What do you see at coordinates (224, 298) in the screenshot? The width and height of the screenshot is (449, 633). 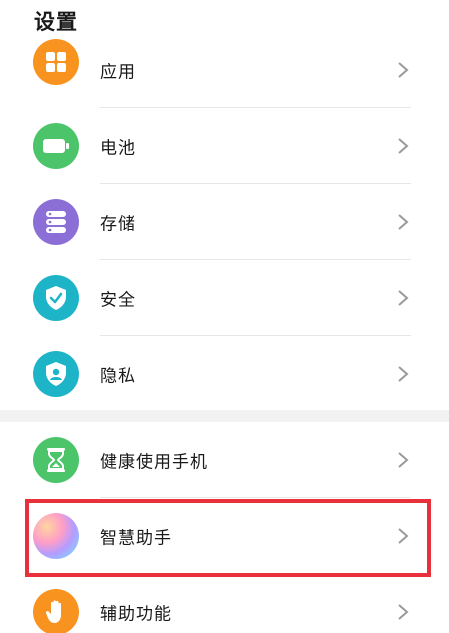 I see `settings-item-security: 安全` at bounding box center [224, 298].